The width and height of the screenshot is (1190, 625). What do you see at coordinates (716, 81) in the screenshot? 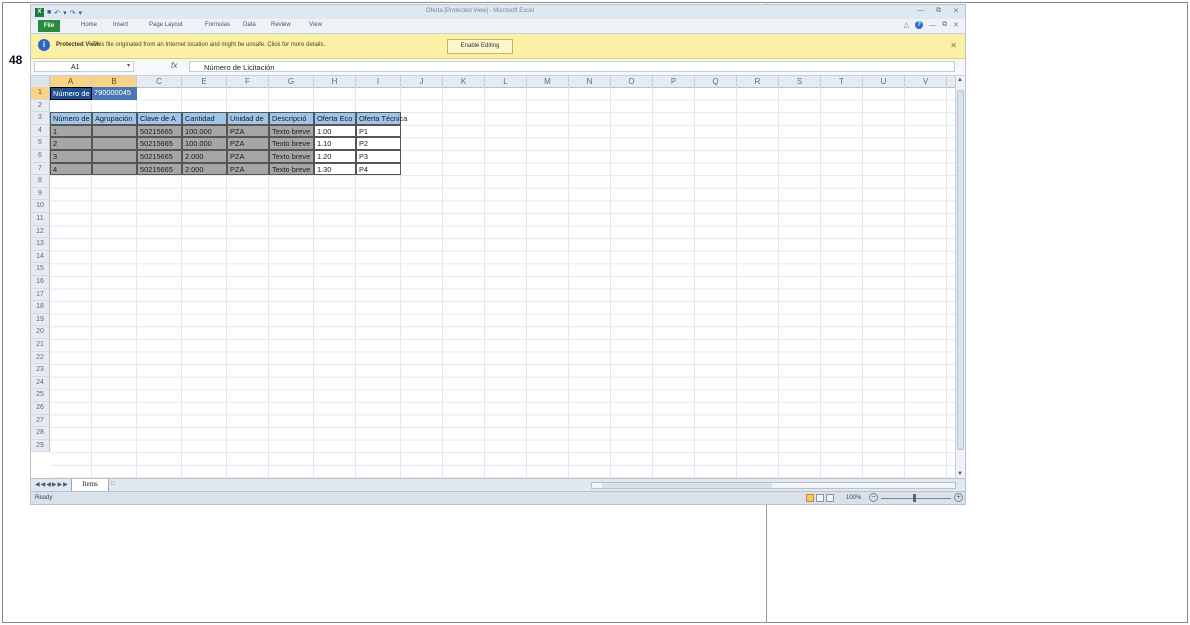
I see `column-header-q: Q` at bounding box center [716, 81].